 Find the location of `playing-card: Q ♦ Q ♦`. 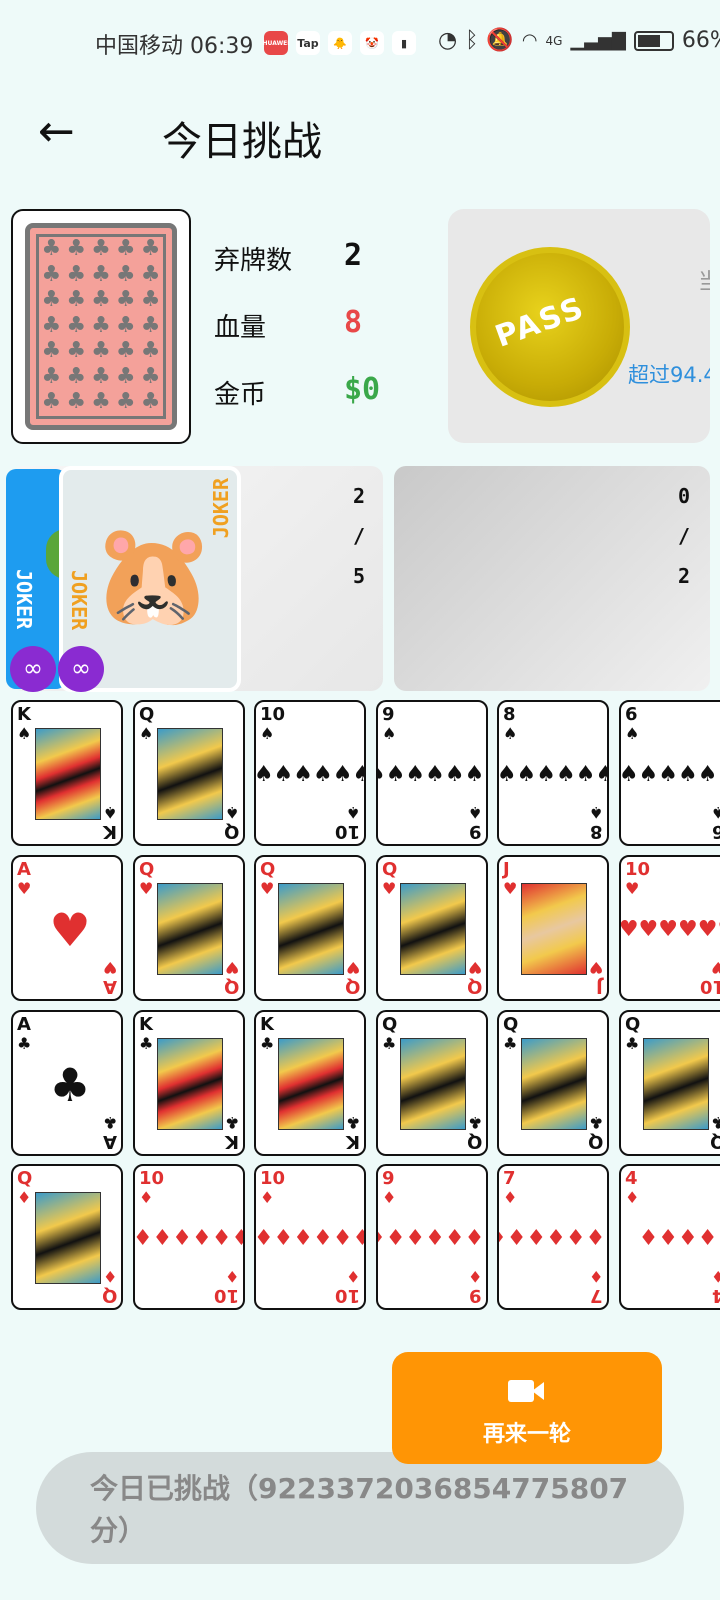

playing-card: Q ♦ Q ♦ is located at coordinates (67, 1237).